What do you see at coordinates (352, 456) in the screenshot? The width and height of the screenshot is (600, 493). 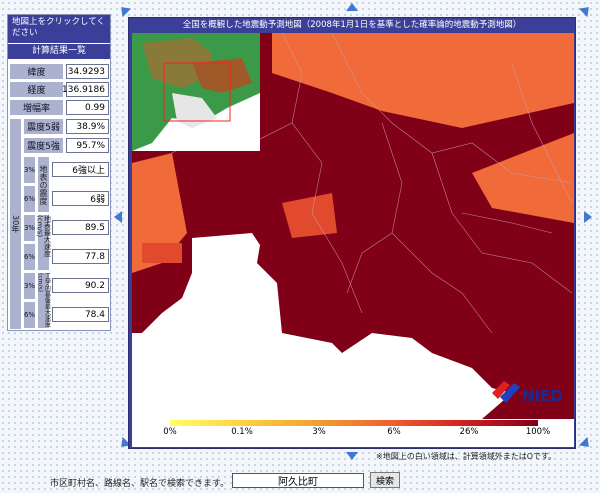 I see `pan-down-arrow` at bounding box center [352, 456].